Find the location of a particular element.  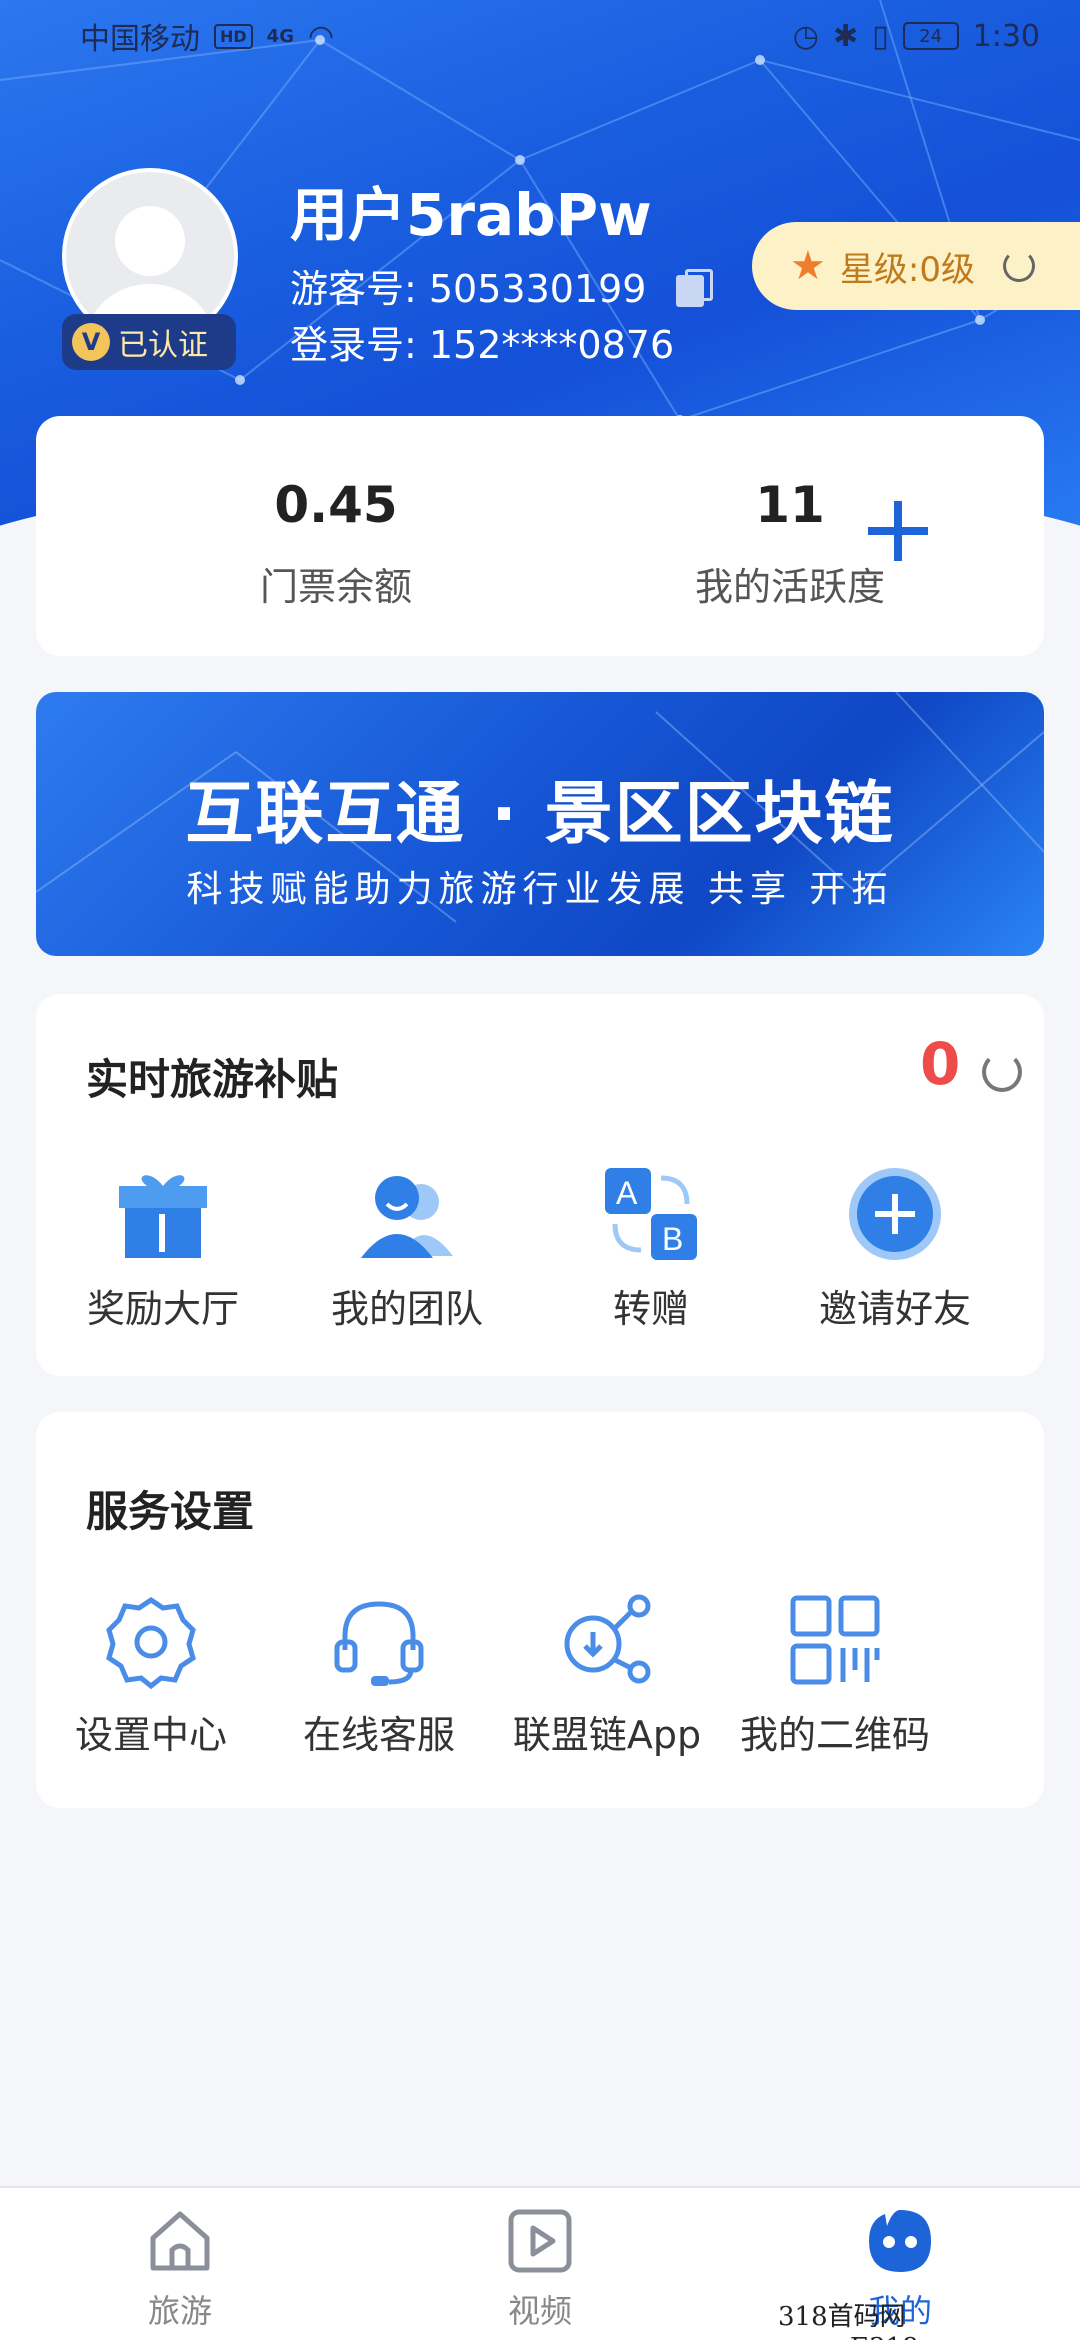

avatar-placeholder-head is located at coordinates (150, 241).